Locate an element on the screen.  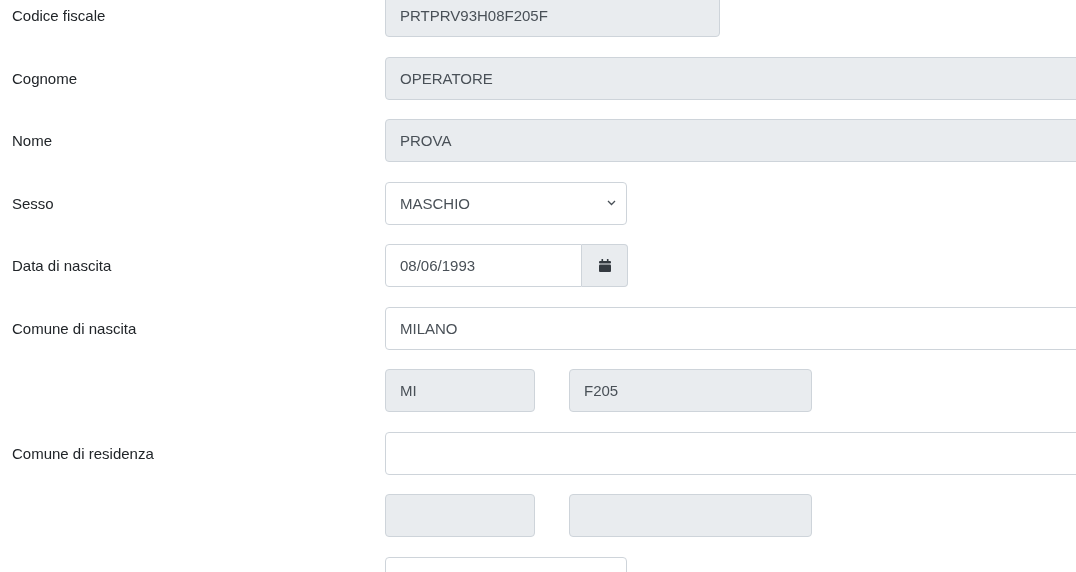
field-label: Data di nascita is located at coordinates (62, 265).